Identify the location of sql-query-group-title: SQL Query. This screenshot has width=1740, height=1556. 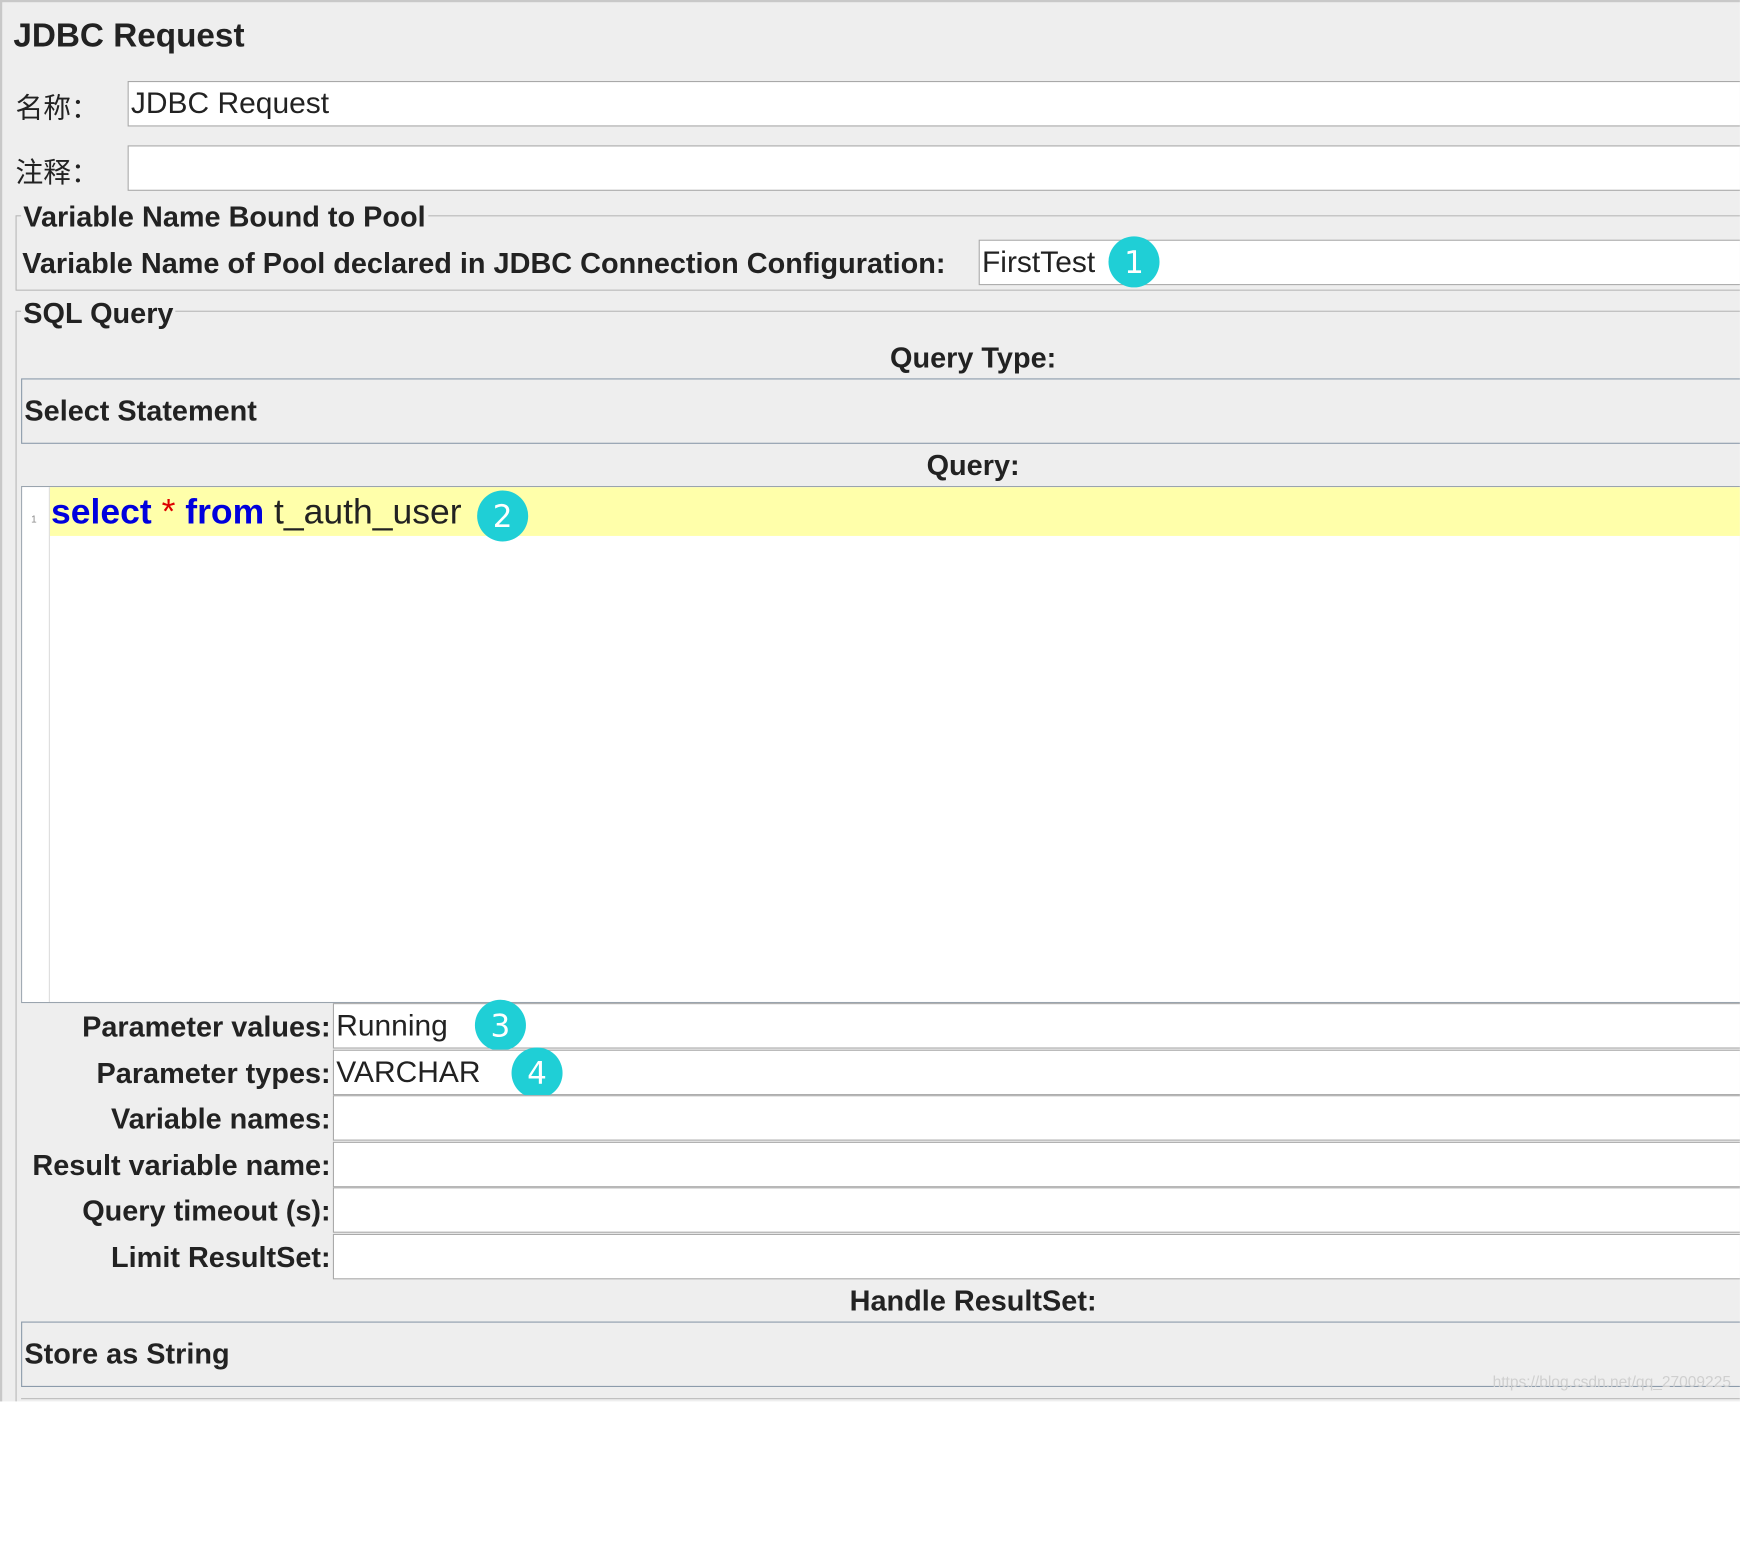
(98, 313).